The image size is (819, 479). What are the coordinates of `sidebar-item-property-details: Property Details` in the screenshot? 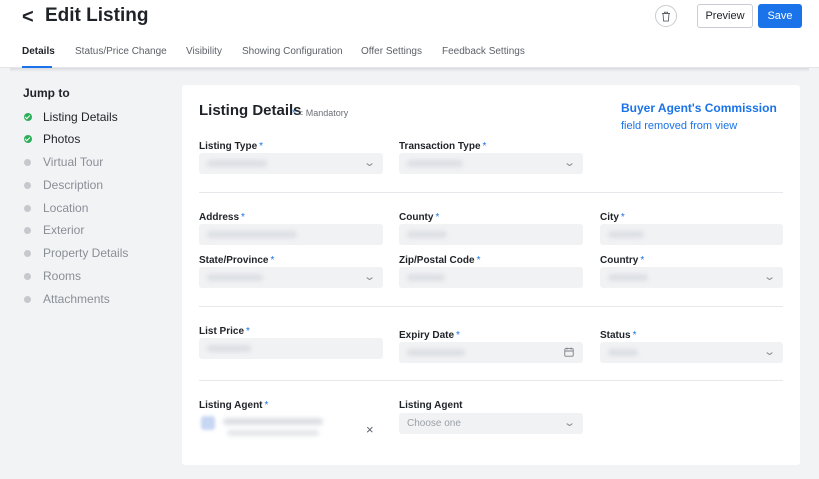 It's located at (76, 253).